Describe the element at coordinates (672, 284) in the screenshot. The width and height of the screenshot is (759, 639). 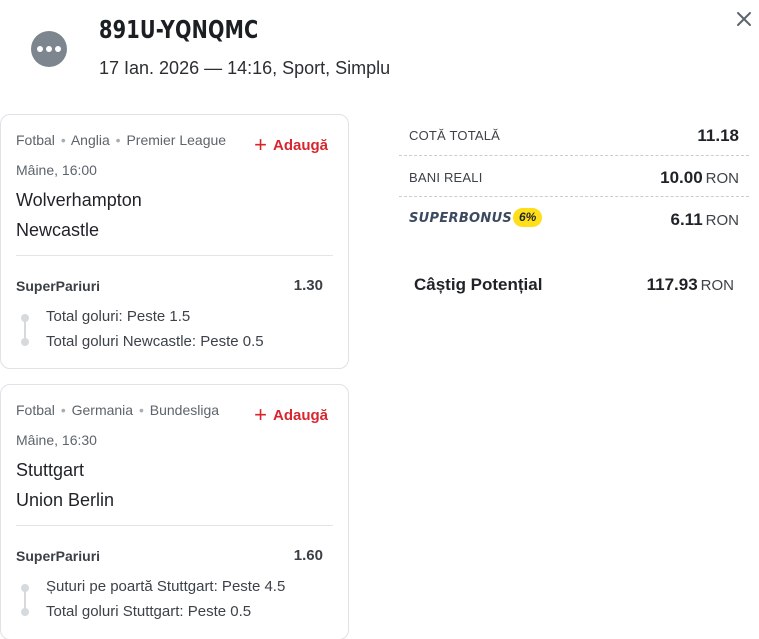
I see `potential-win-value: 117.93` at that location.